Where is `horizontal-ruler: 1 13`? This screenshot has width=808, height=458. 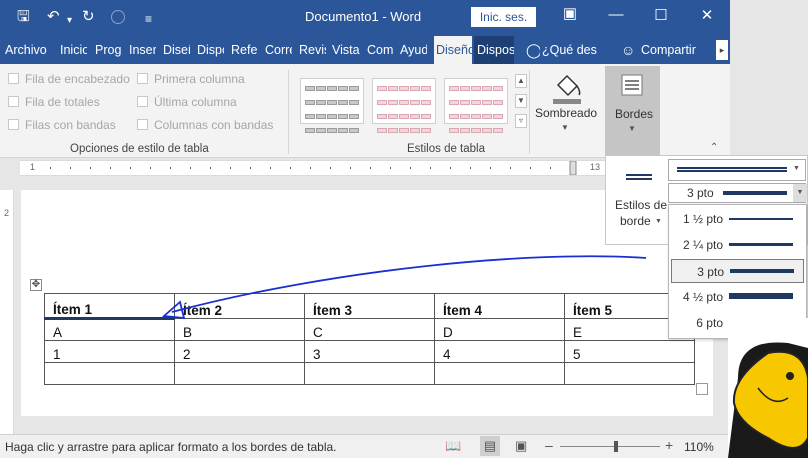 horizontal-ruler: 1 13 is located at coordinates (313, 168).